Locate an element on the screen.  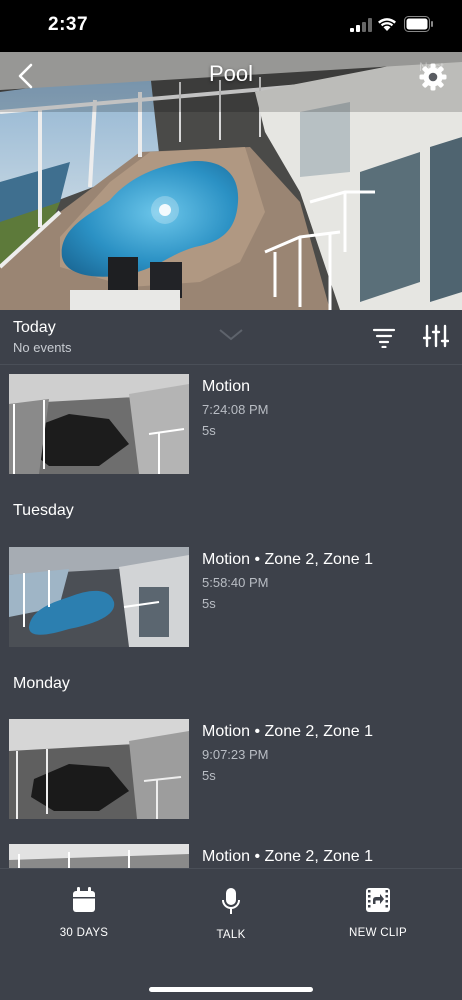
talk-label: TALK is located at coordinates (231, 935).